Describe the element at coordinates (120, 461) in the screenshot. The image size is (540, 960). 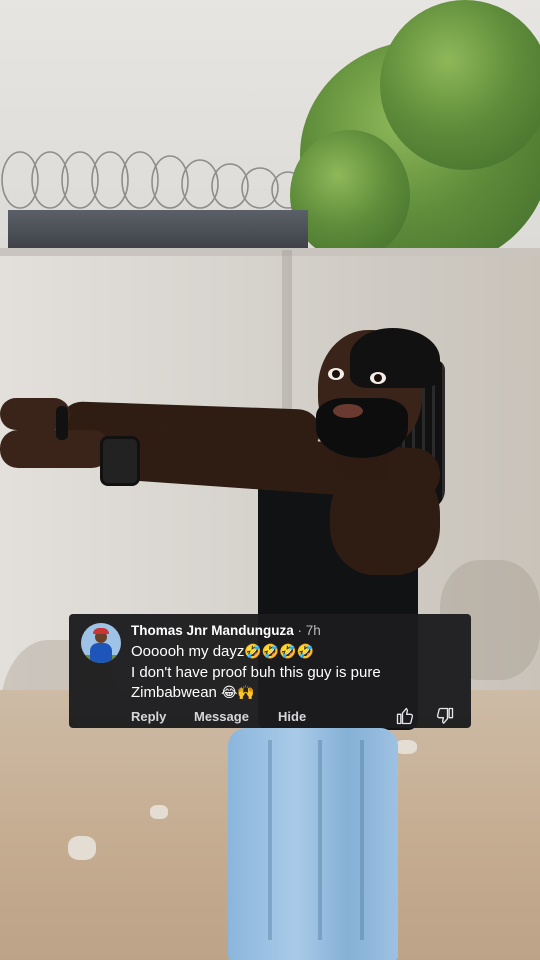
I see `wristwatch` at that location.